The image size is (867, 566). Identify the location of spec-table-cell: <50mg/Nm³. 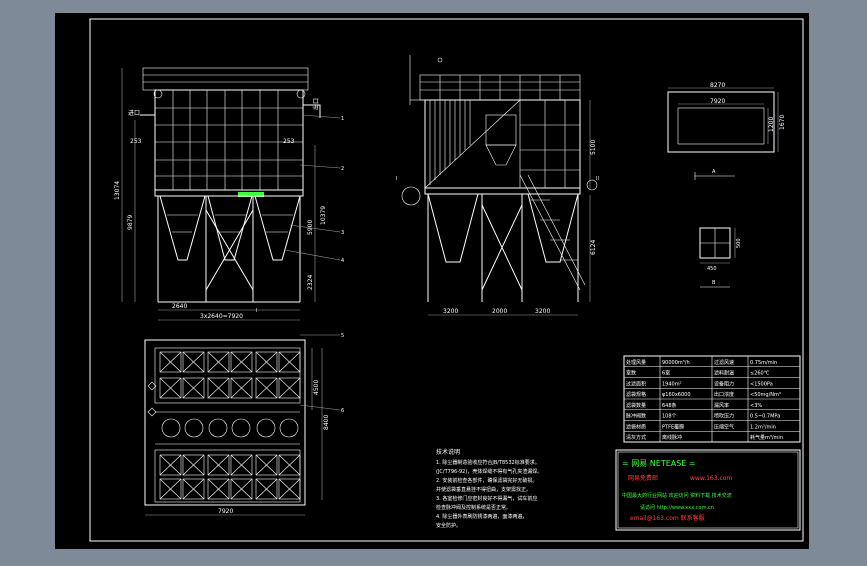
(765, 395).